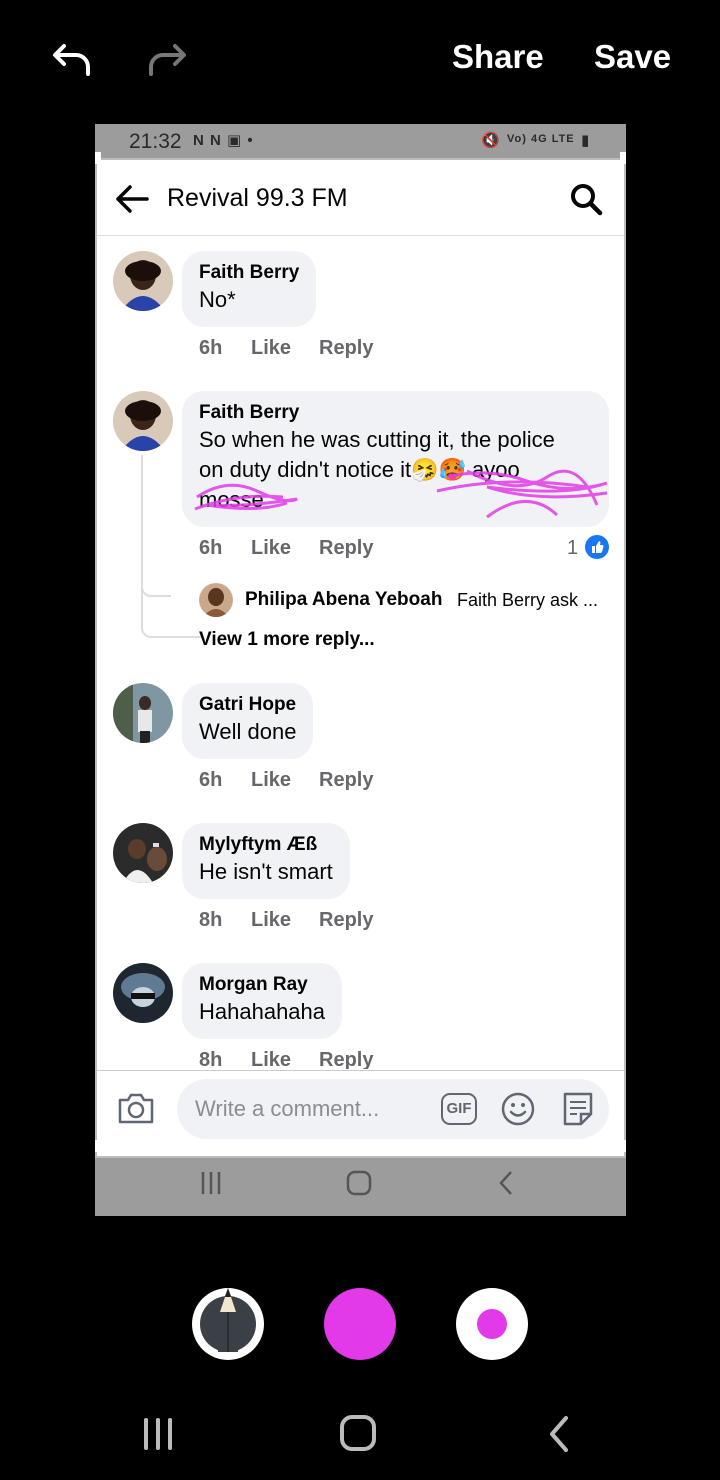 The image size is (720, 1480). What do you see at coordinates (343, 600) in the screenshot?
I see `reply-author: Philipa Abena Yeboah` at bounding box center [343, 600].